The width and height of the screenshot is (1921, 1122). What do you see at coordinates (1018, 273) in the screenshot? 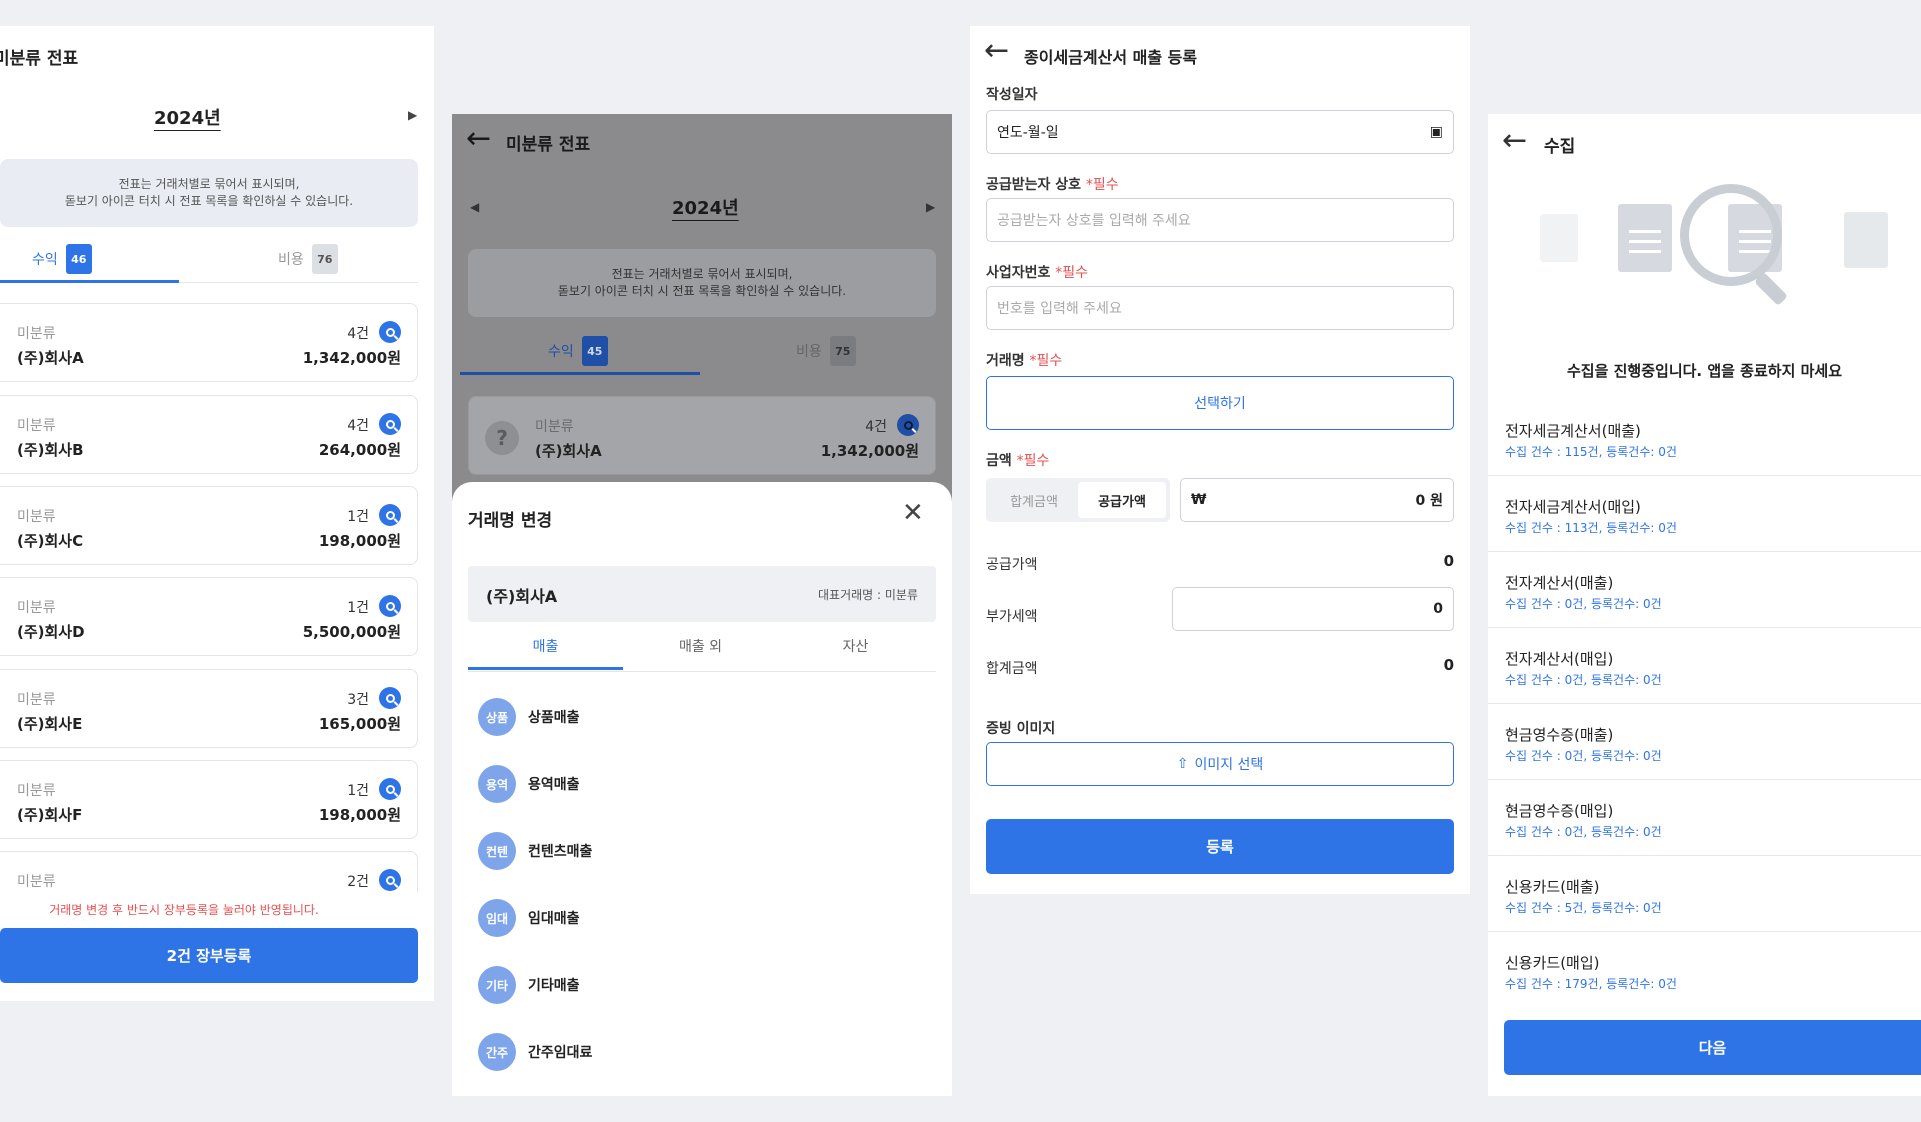
I see `bizno-label-text: 사업자번호` at bounding box center [1018, 273].